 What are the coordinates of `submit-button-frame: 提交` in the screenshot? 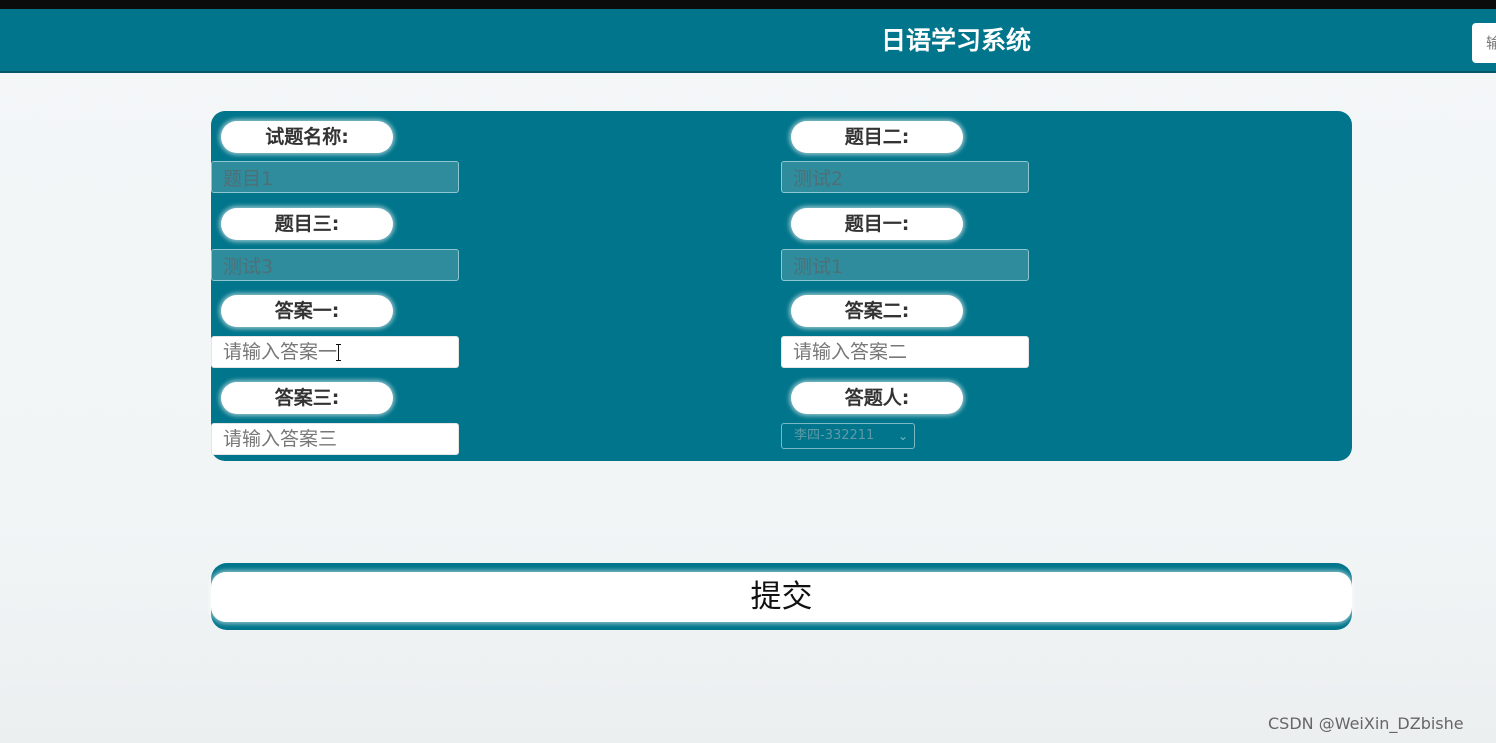 It's located at (781, 596).